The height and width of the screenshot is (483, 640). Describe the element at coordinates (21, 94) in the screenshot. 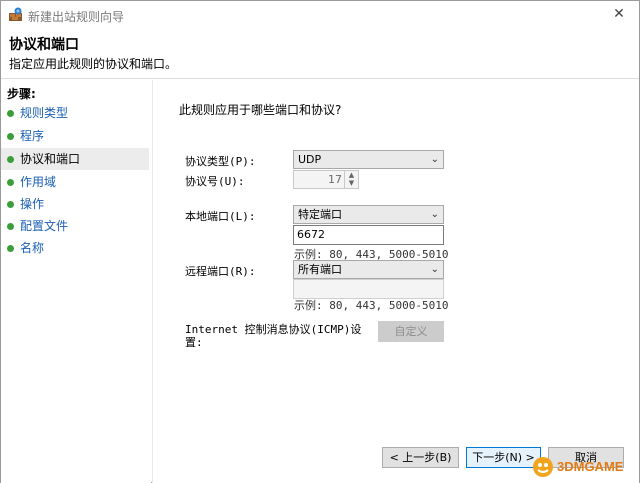

I see `steps-title: 步骤:` at that location.